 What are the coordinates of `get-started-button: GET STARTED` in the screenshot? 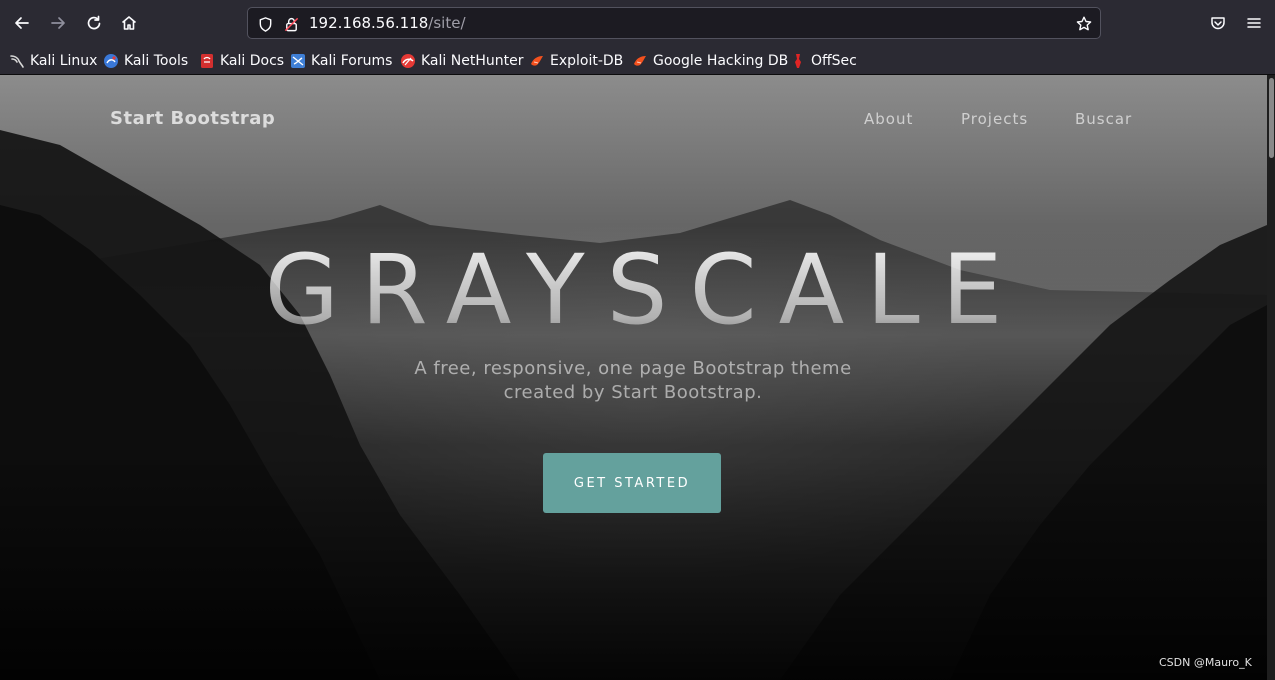 It's located at (632, 483).